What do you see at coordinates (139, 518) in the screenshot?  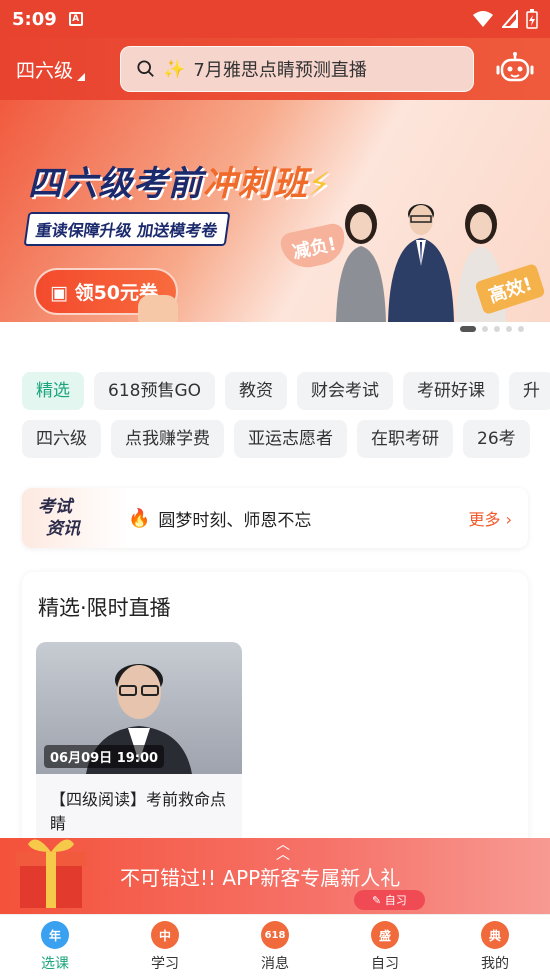 I see `fire-icon: 🔥` at bounding box center [139, 518].